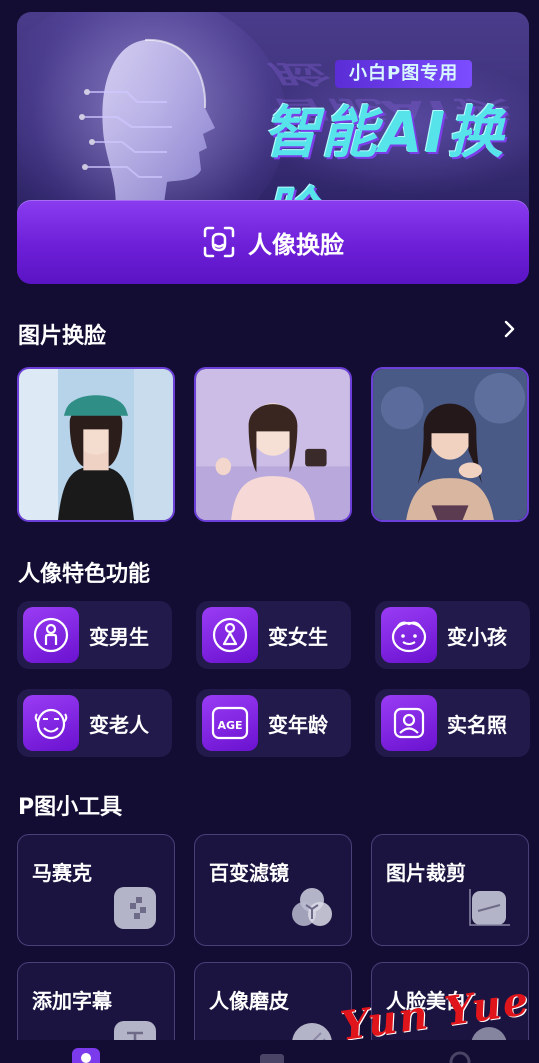 This screenshot has width=539, height=1063. I want to click on age-icon: AGE, so click(230, 723).